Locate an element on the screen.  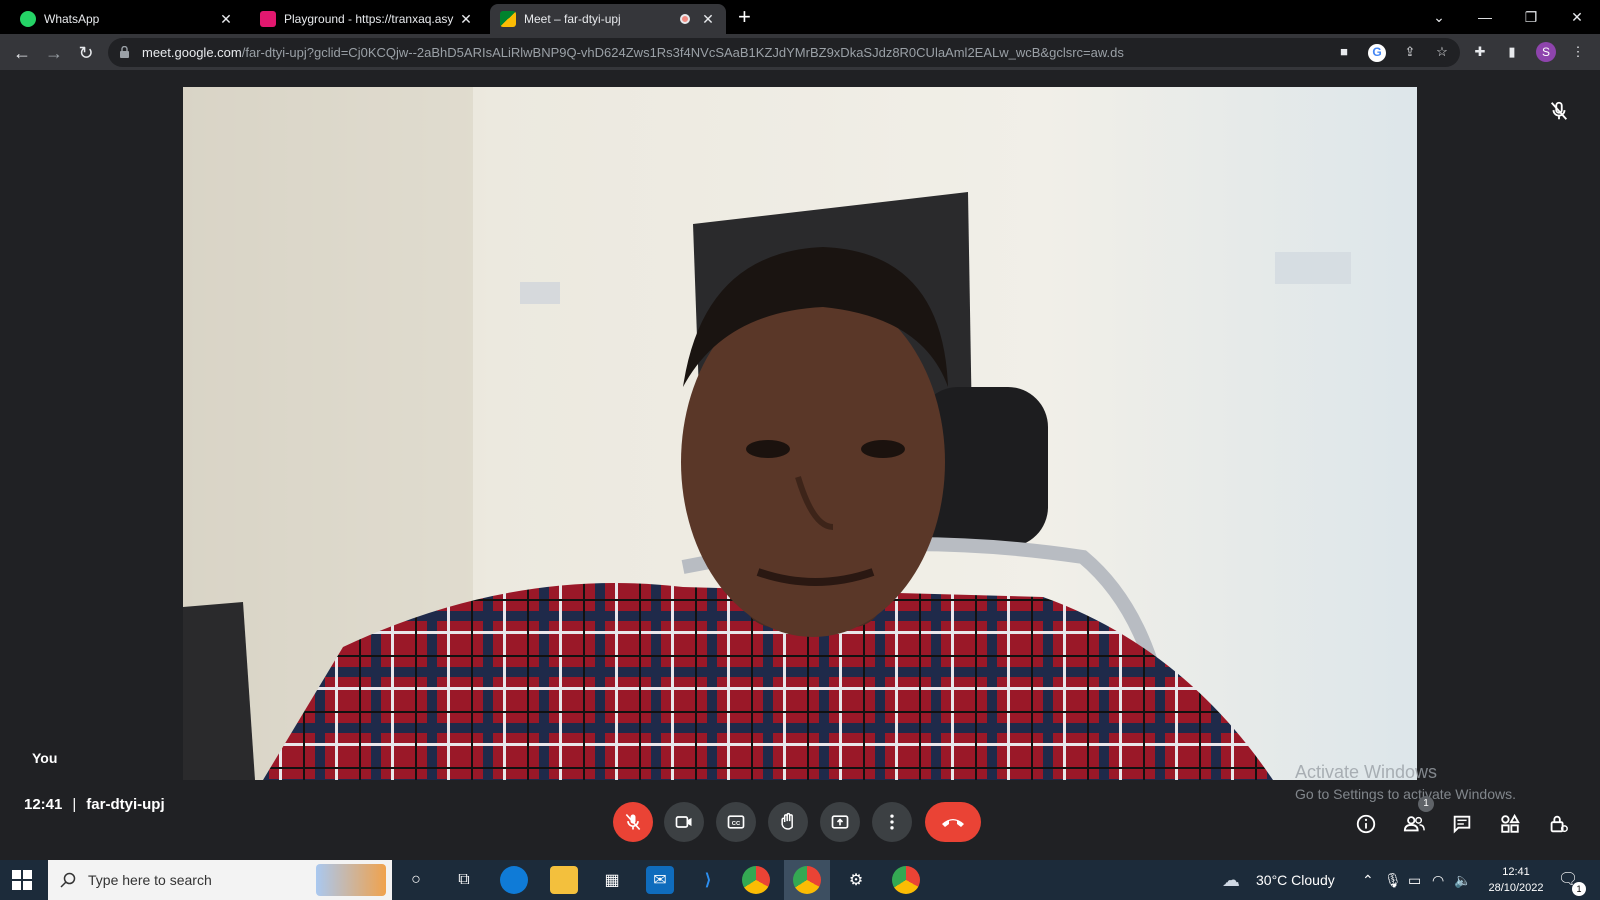
chat-icon is located at coordinates (1462, 824).